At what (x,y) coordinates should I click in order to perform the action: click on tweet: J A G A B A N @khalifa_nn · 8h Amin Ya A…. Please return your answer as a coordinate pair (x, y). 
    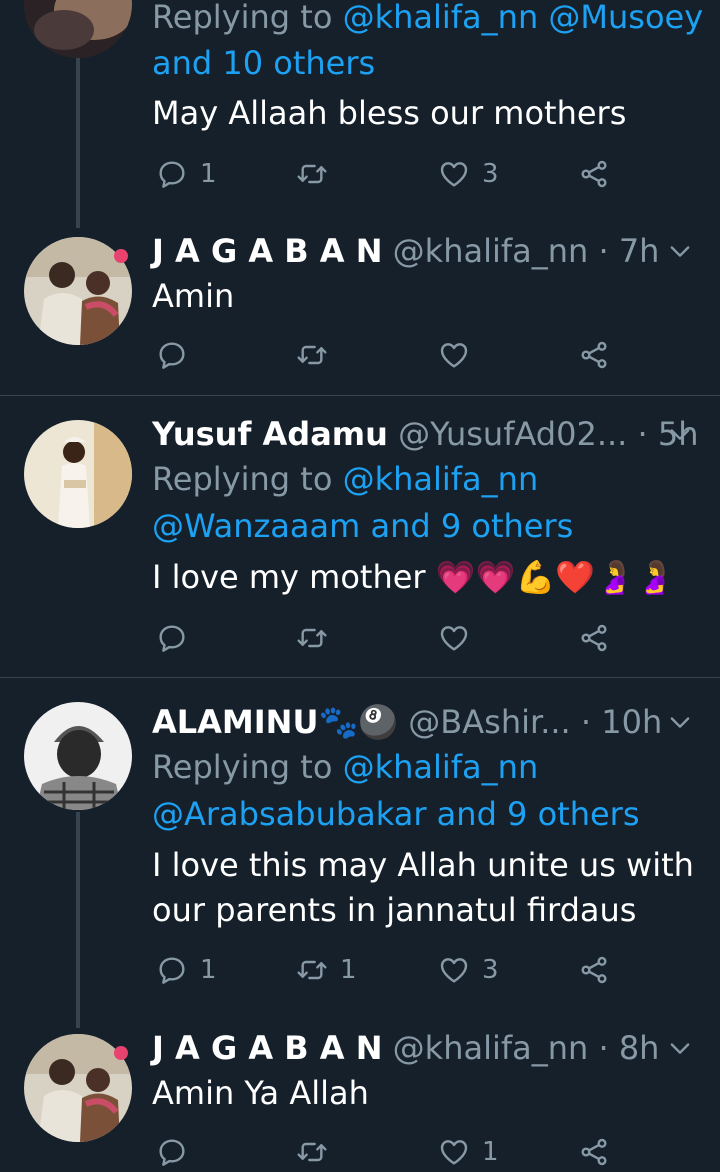
    Looking at the image, I should click on (360, 1097).